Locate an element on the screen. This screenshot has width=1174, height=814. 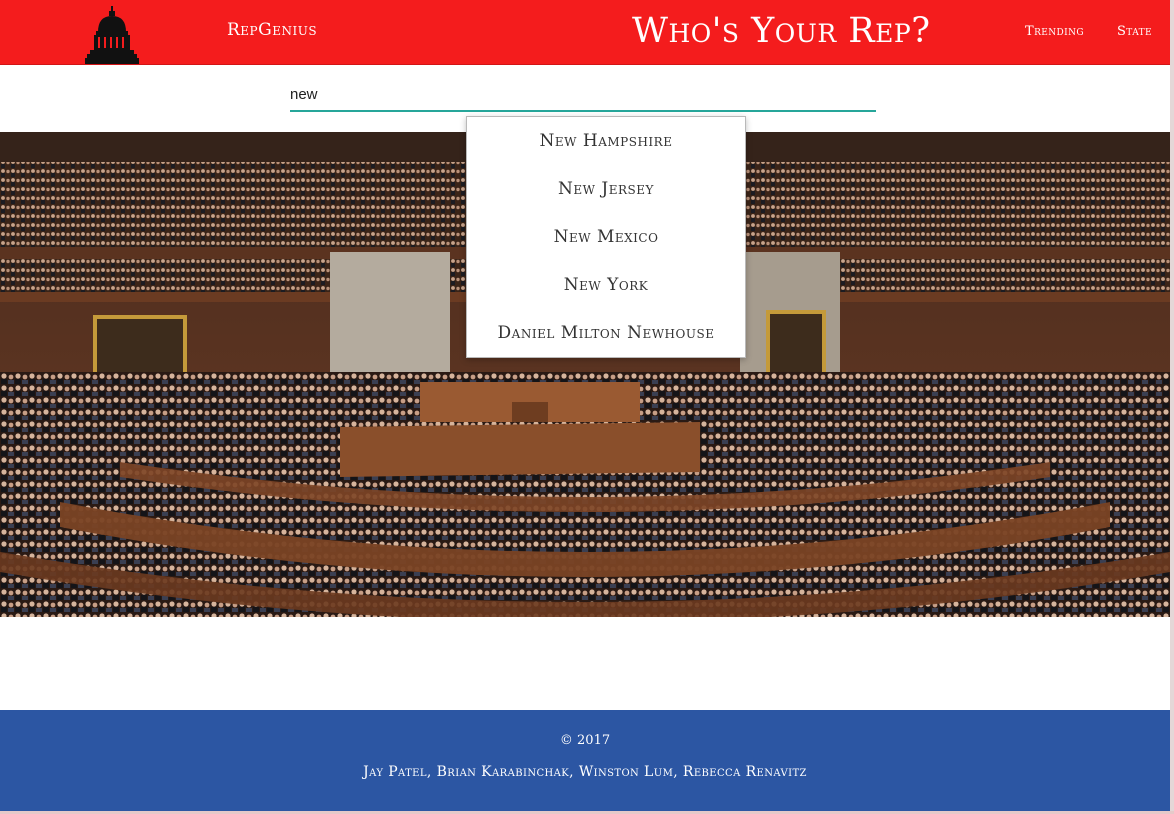
suggestion-daniel-milton-newhouse: Daniel Milton Newhouse is located at coordinates (606, 333).